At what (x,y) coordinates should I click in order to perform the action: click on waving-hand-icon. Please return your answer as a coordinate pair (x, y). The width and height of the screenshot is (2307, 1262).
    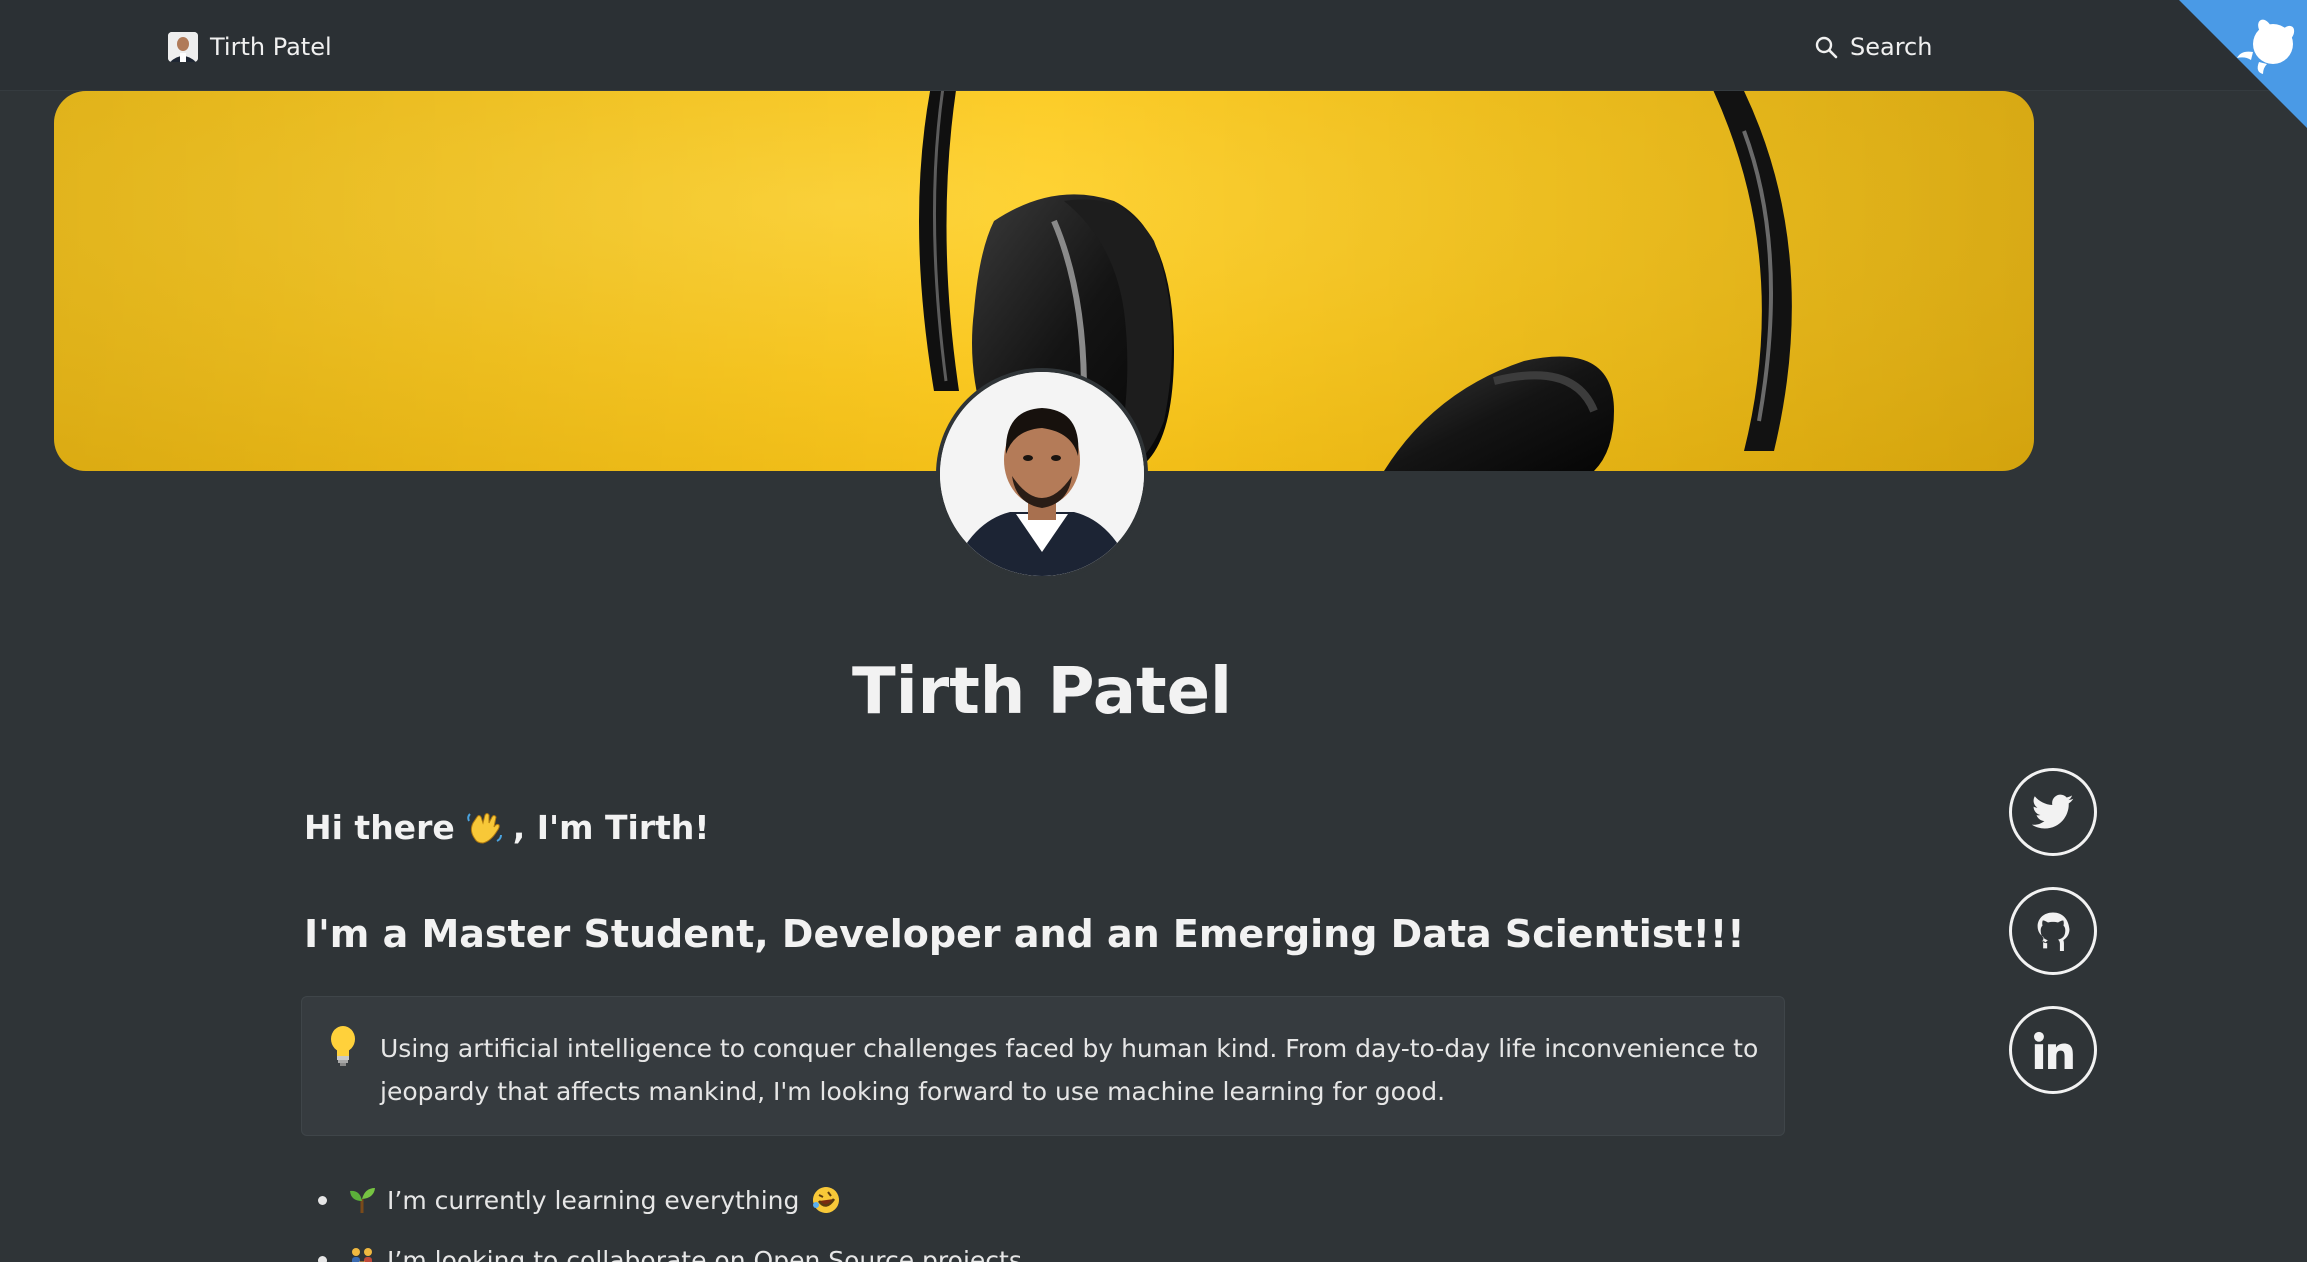
    Looking at the image, I should click on (484, 828).